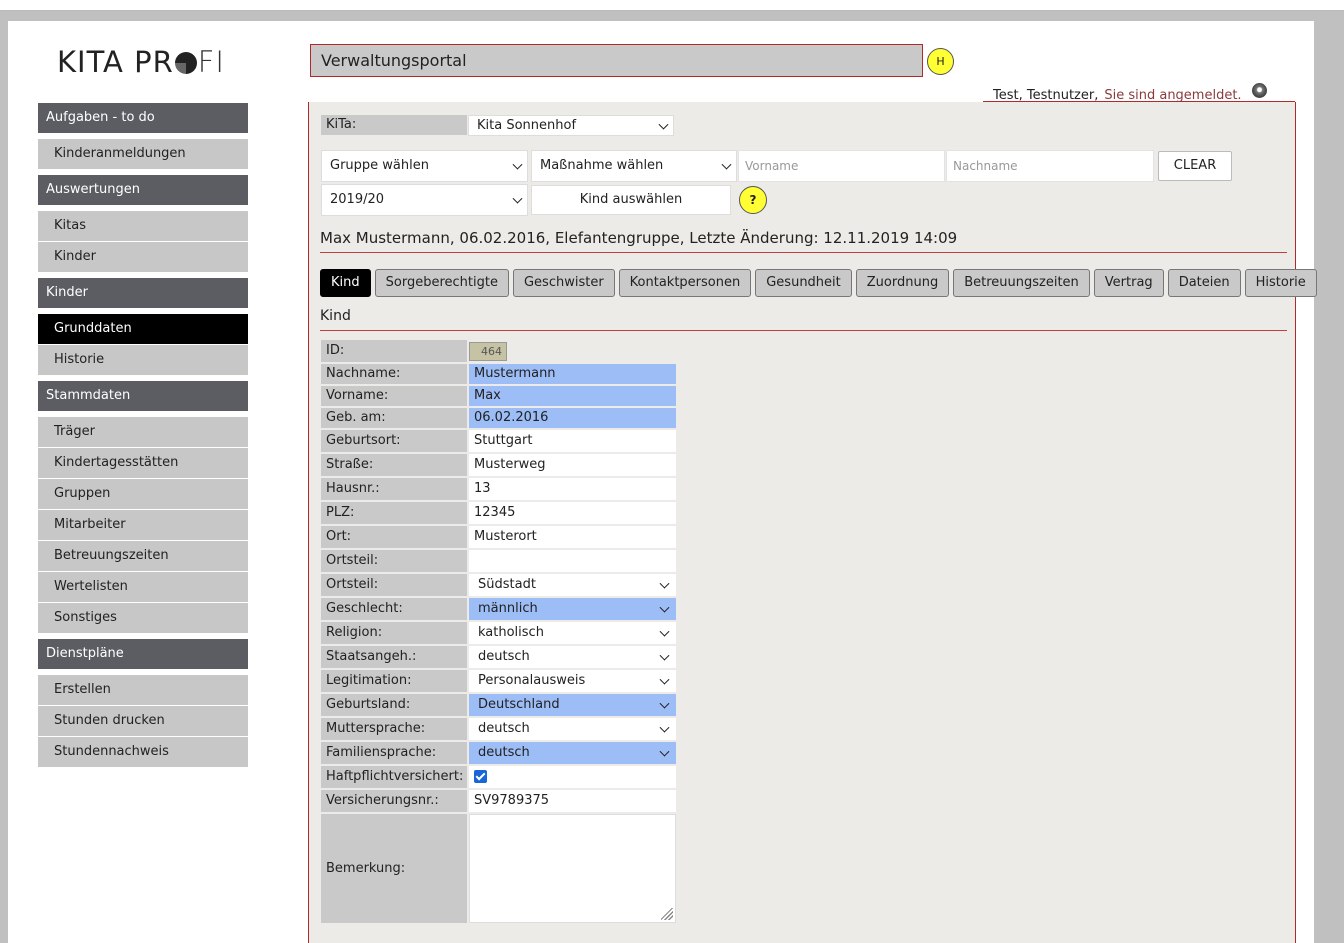  Describe the element at coordinates (143, 525) in the screenshot. I see `sidebar-item-mitarbeiter: Mitarbeiter` at that location.